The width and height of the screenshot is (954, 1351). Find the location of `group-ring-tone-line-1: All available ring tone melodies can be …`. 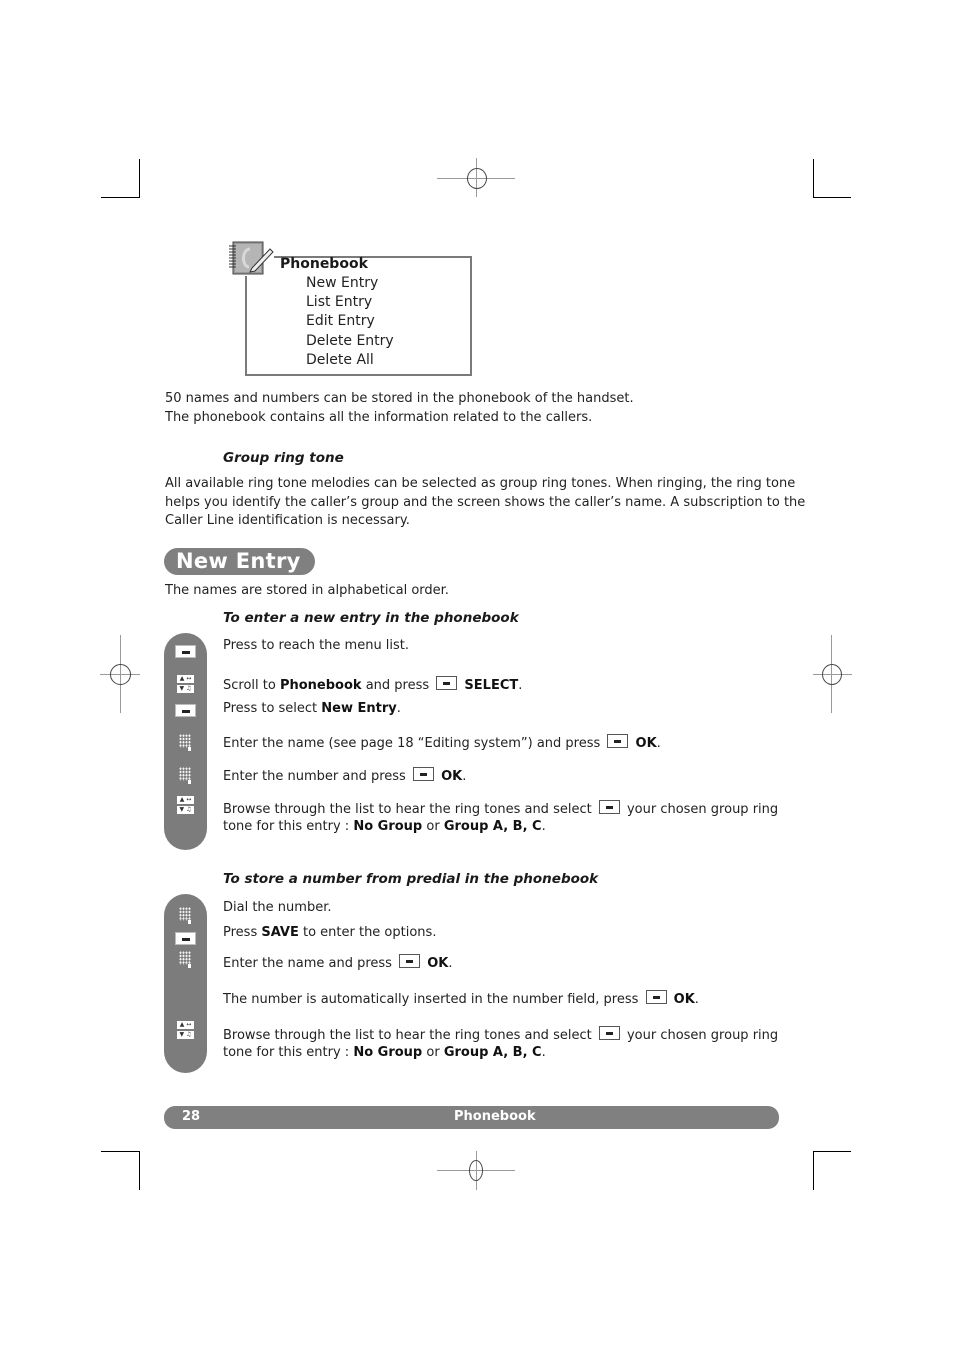

group-ring-tone-line-1: All available ring tone melodies can be … is located at coordinates (480, 483).